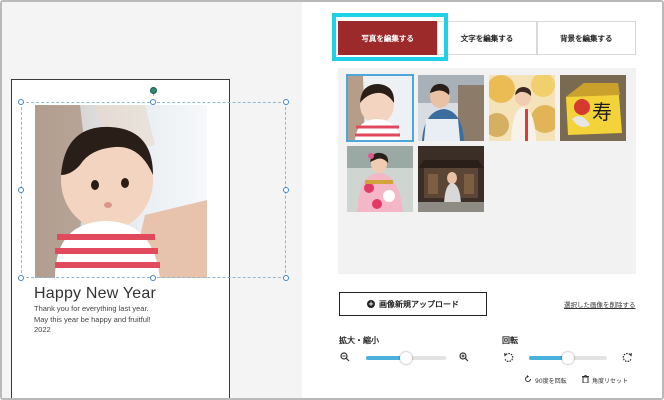 This screenshot has height=400, width=664. I want to click on zoom-in-icon, so click(464, 358).